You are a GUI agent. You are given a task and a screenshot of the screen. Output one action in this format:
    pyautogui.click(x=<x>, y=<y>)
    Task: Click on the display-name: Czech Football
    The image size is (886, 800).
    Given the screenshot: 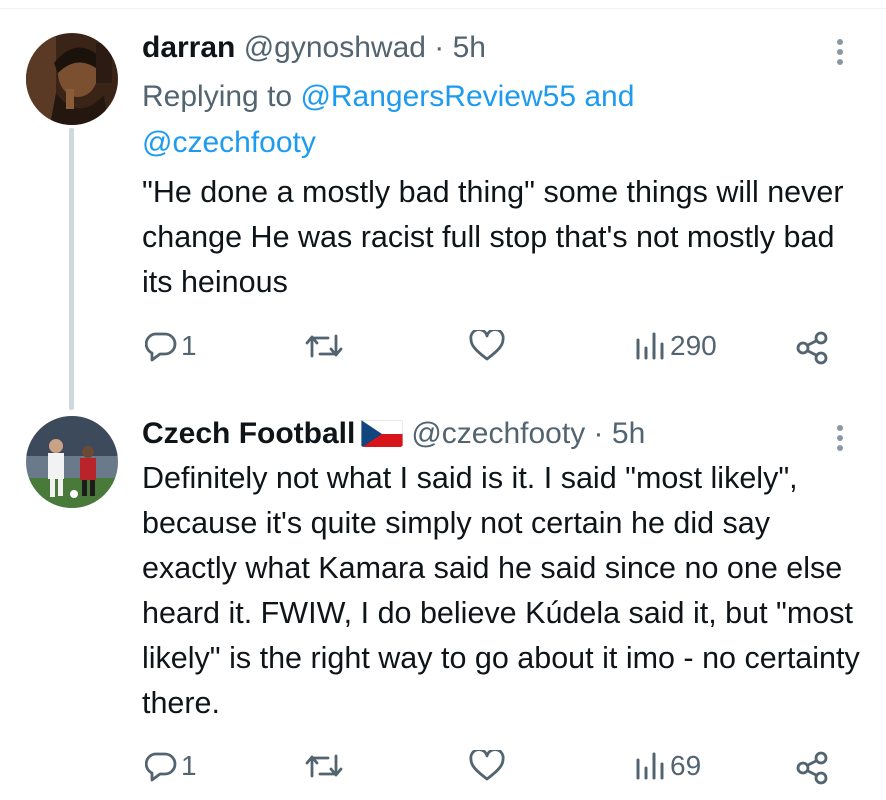 What is the action you would take?
    pyautogui.click(x=248, y=433)
    